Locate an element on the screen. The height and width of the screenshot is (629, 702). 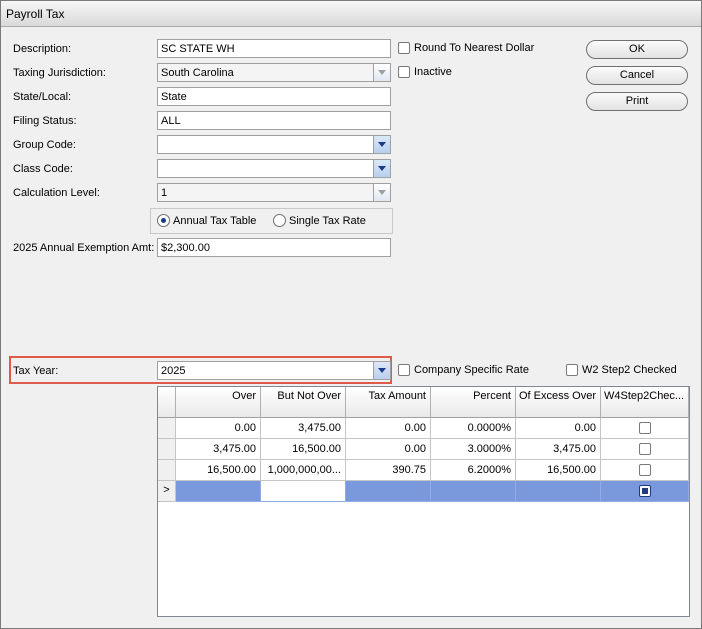
new-row: > is located at coordinates (423, 491).